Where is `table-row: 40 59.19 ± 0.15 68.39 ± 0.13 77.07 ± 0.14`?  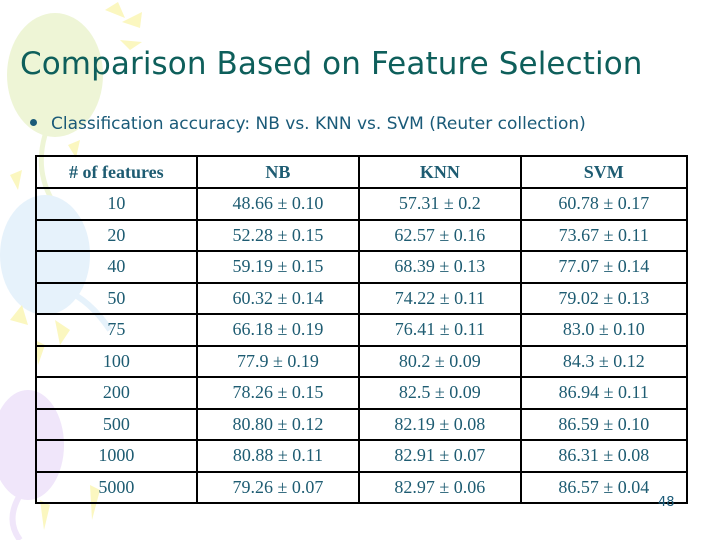 table-row: 40 59.19 ± 0.15 68.39 ± 0.13 77.07 ± 0.14 is located at coordinates (362, 267).